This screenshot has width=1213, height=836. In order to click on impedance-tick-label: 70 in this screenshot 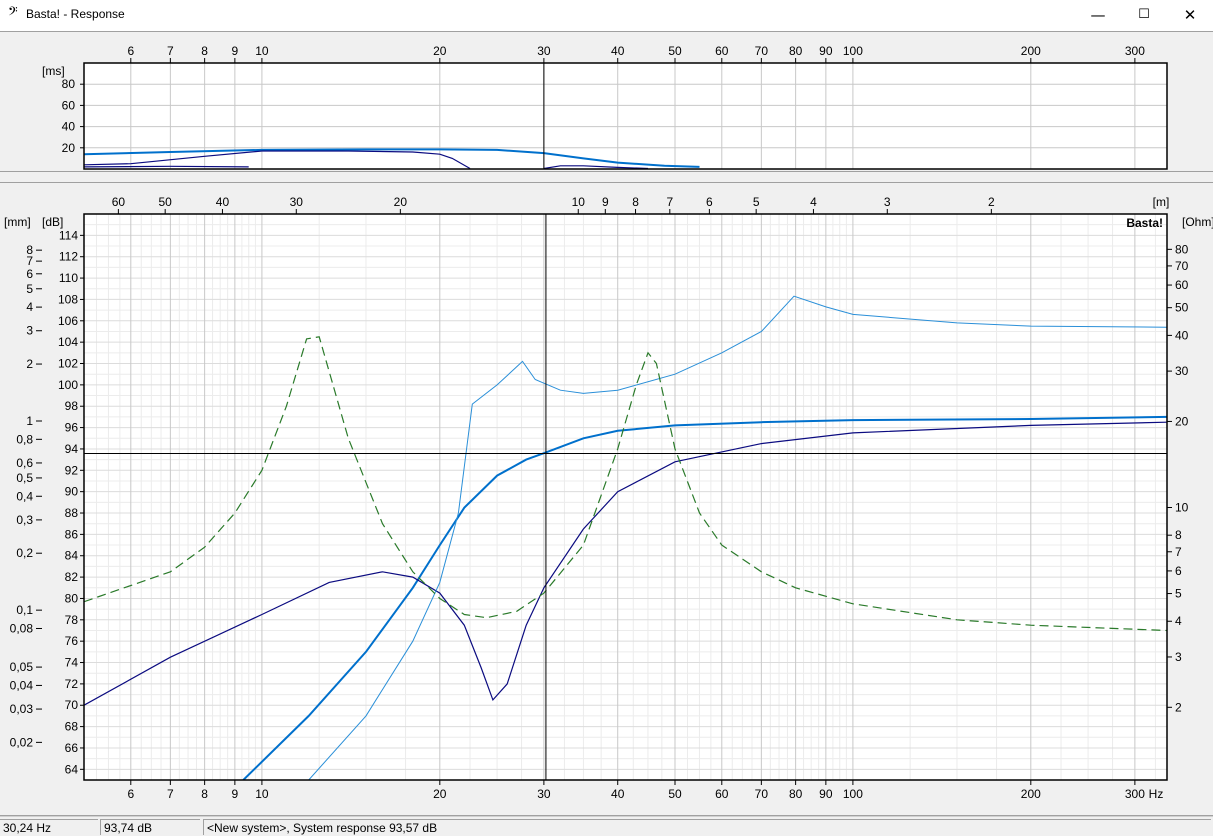, I will do `click(1182, 266)`.